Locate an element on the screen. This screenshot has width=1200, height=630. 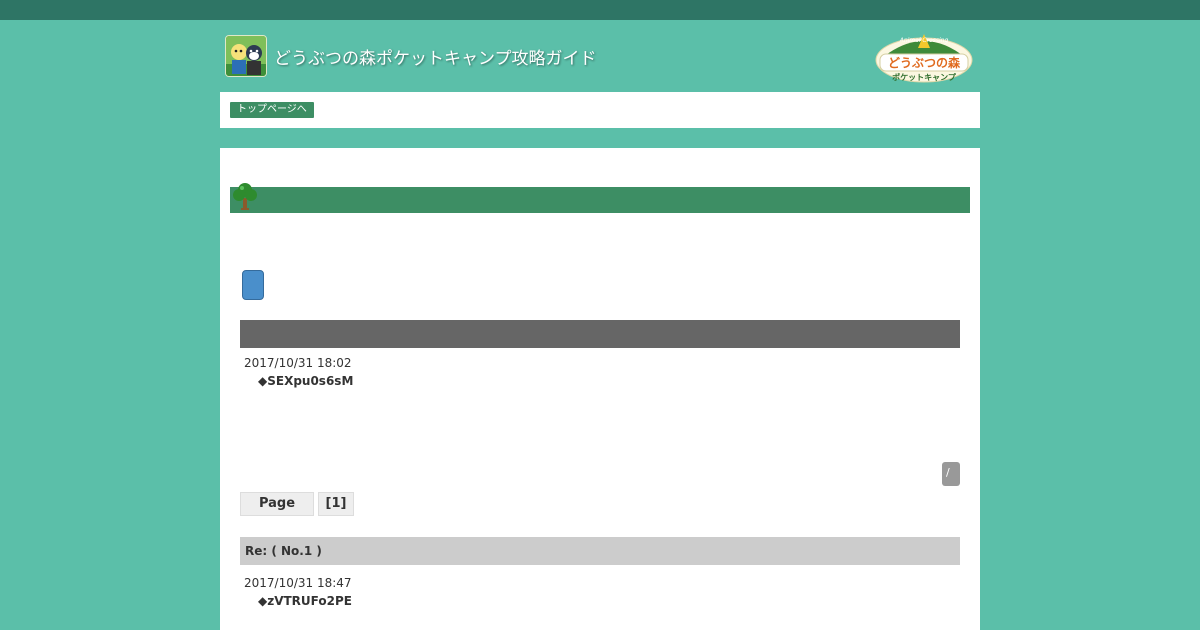
post-date: 2017/10/31 18:47 is located at coordinates (298, 583).